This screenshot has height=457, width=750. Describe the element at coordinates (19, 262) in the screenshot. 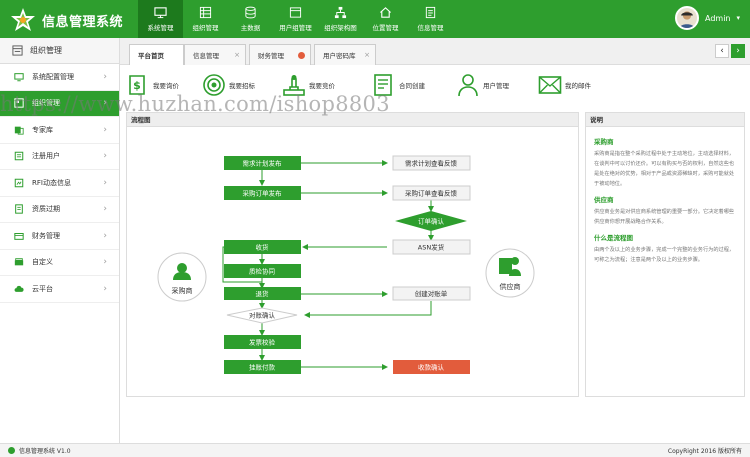

I see `box-icon` at that location.